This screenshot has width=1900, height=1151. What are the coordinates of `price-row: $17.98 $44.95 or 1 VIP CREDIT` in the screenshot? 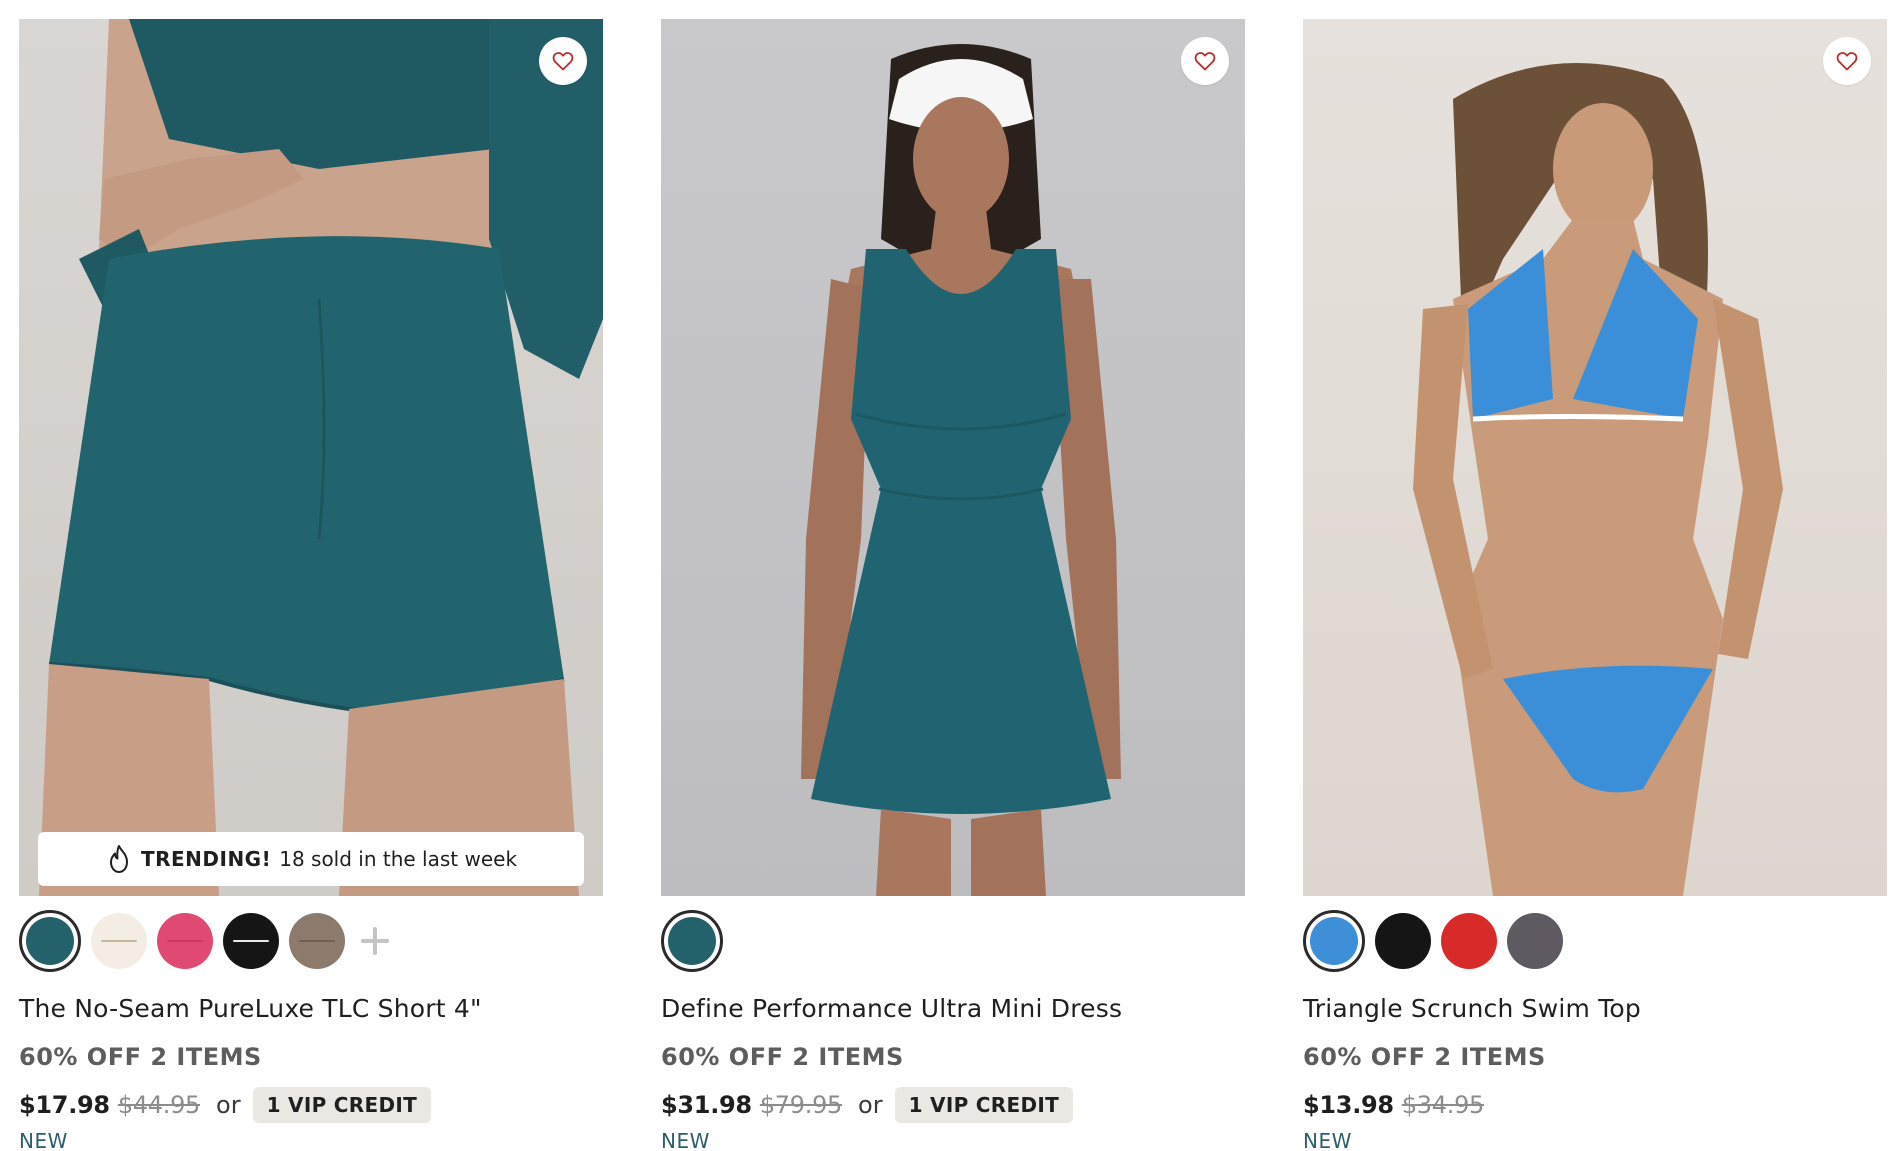 It's located at (311, 1105).